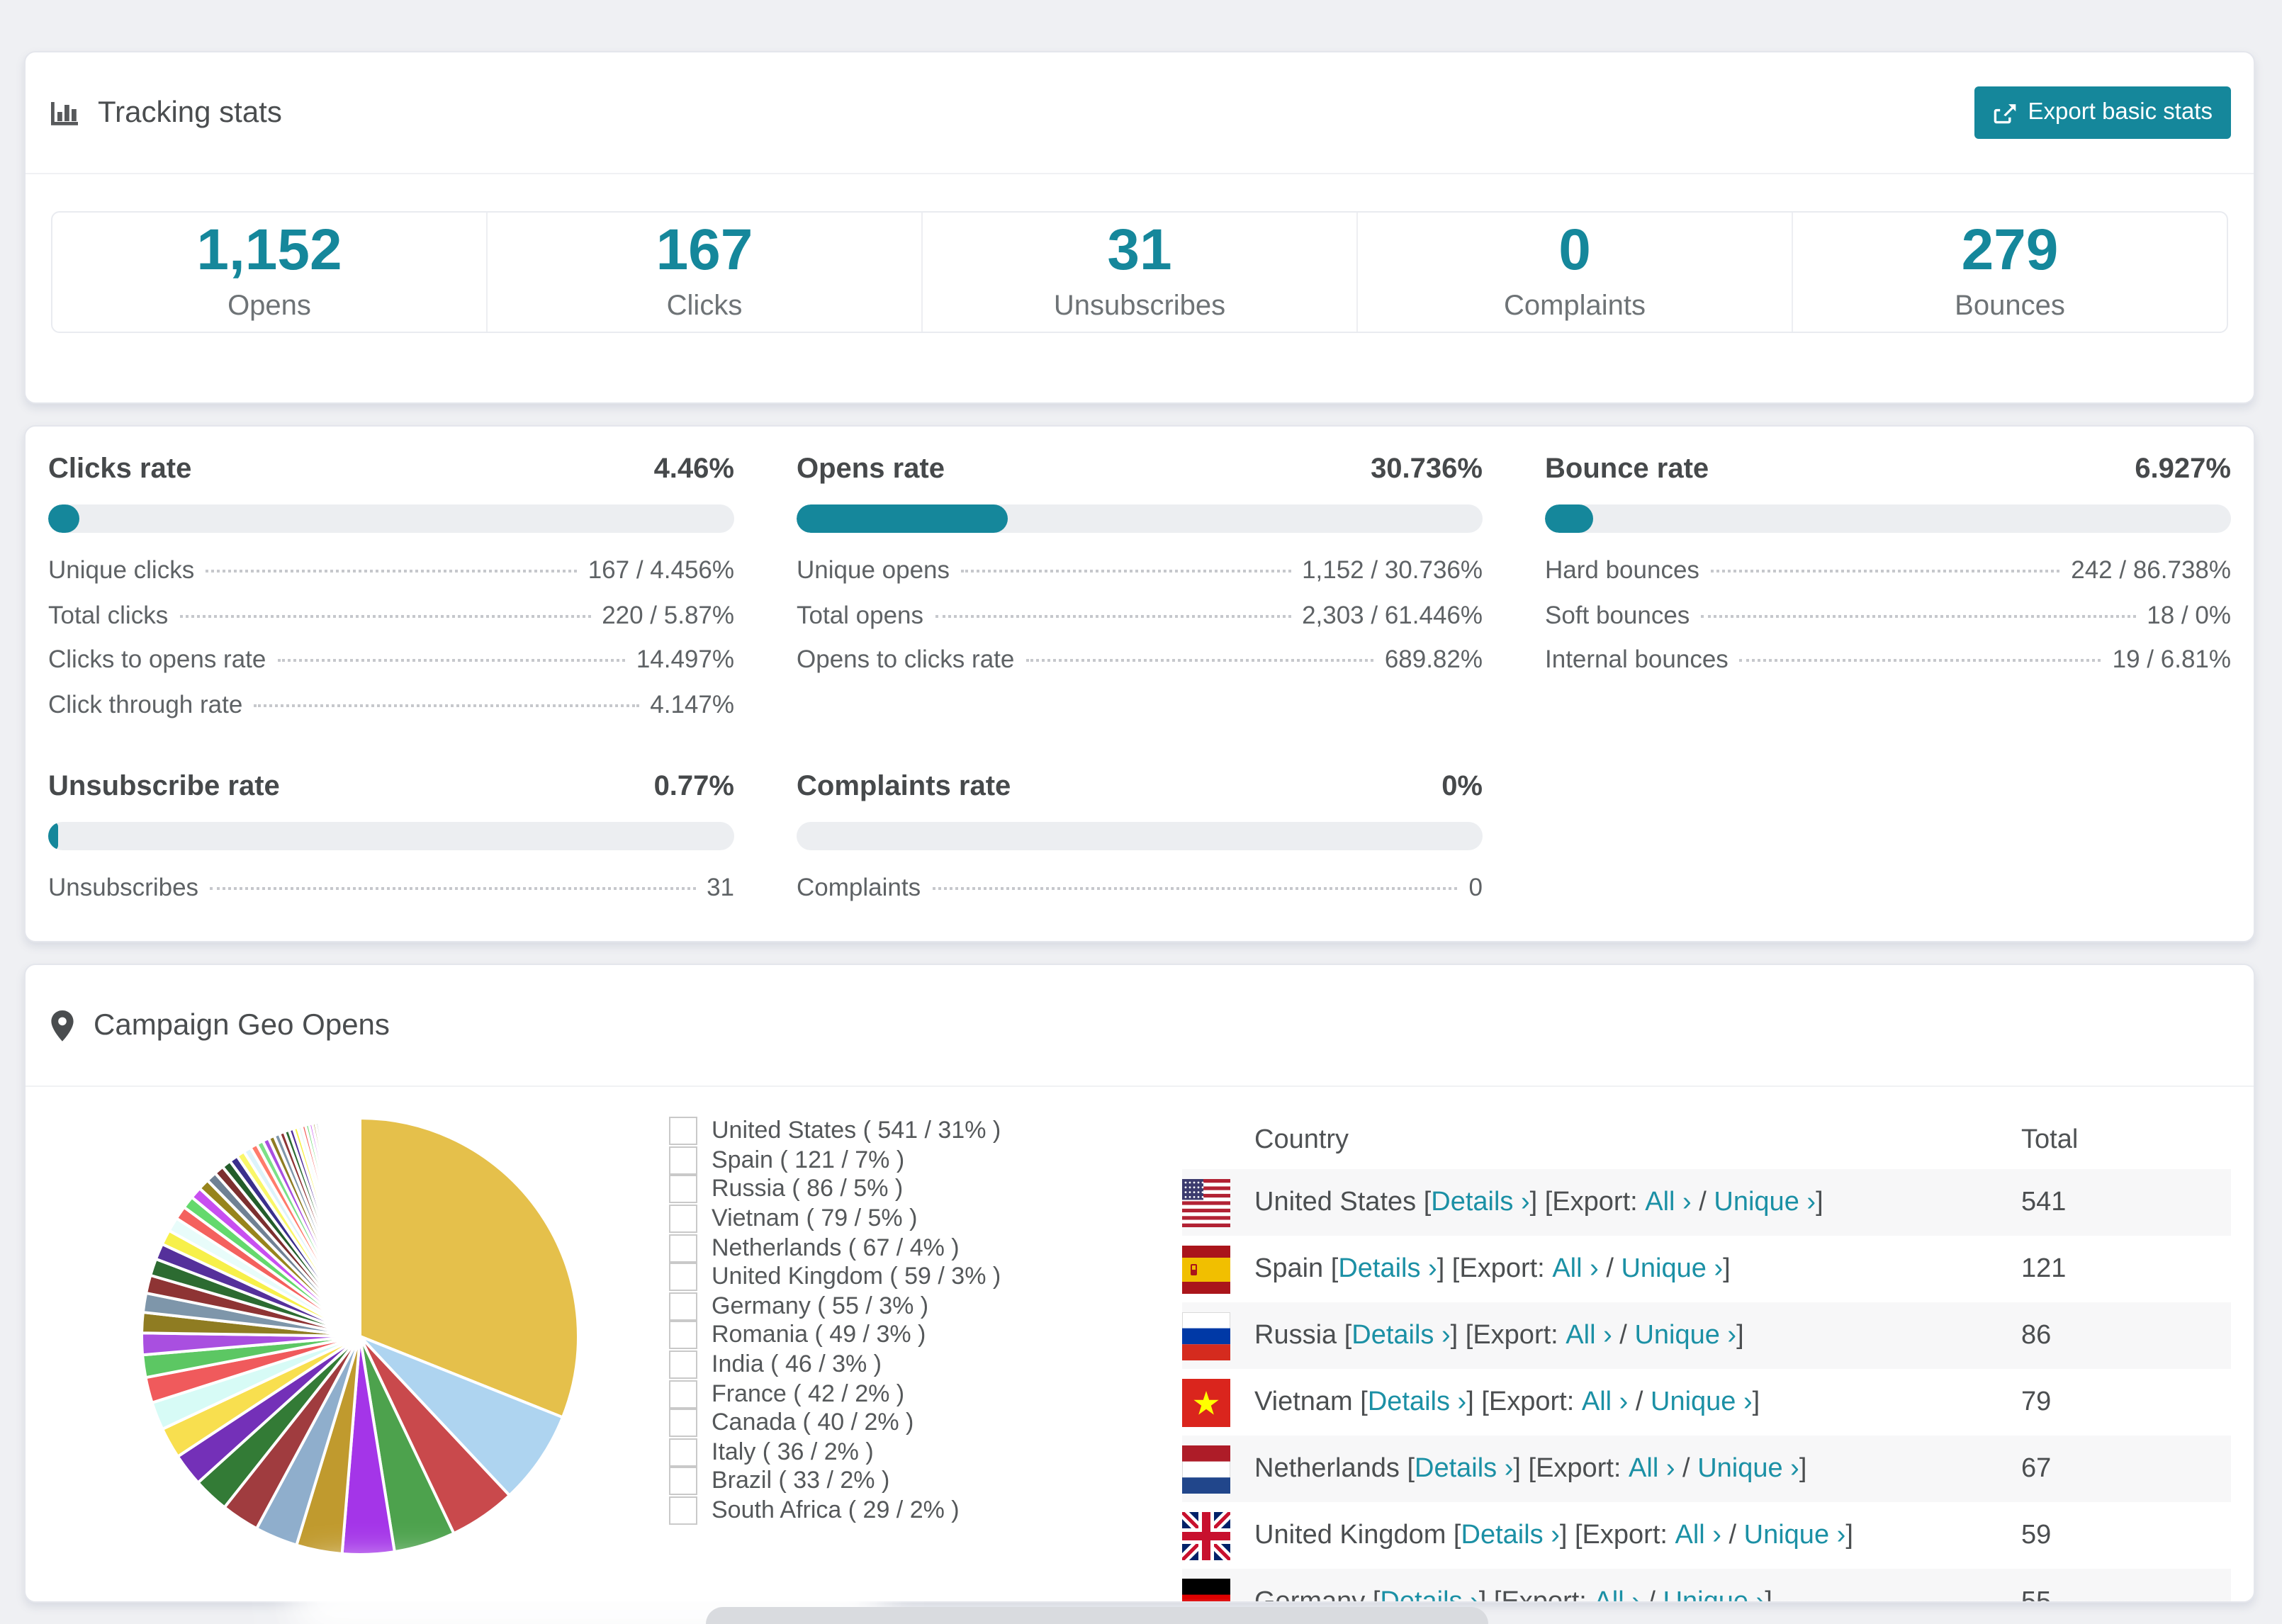 This screenshot has height=1624, width=2282. I want to click on legend-item: Netherlands ( 67 / 4% ), so click(919, 1248).